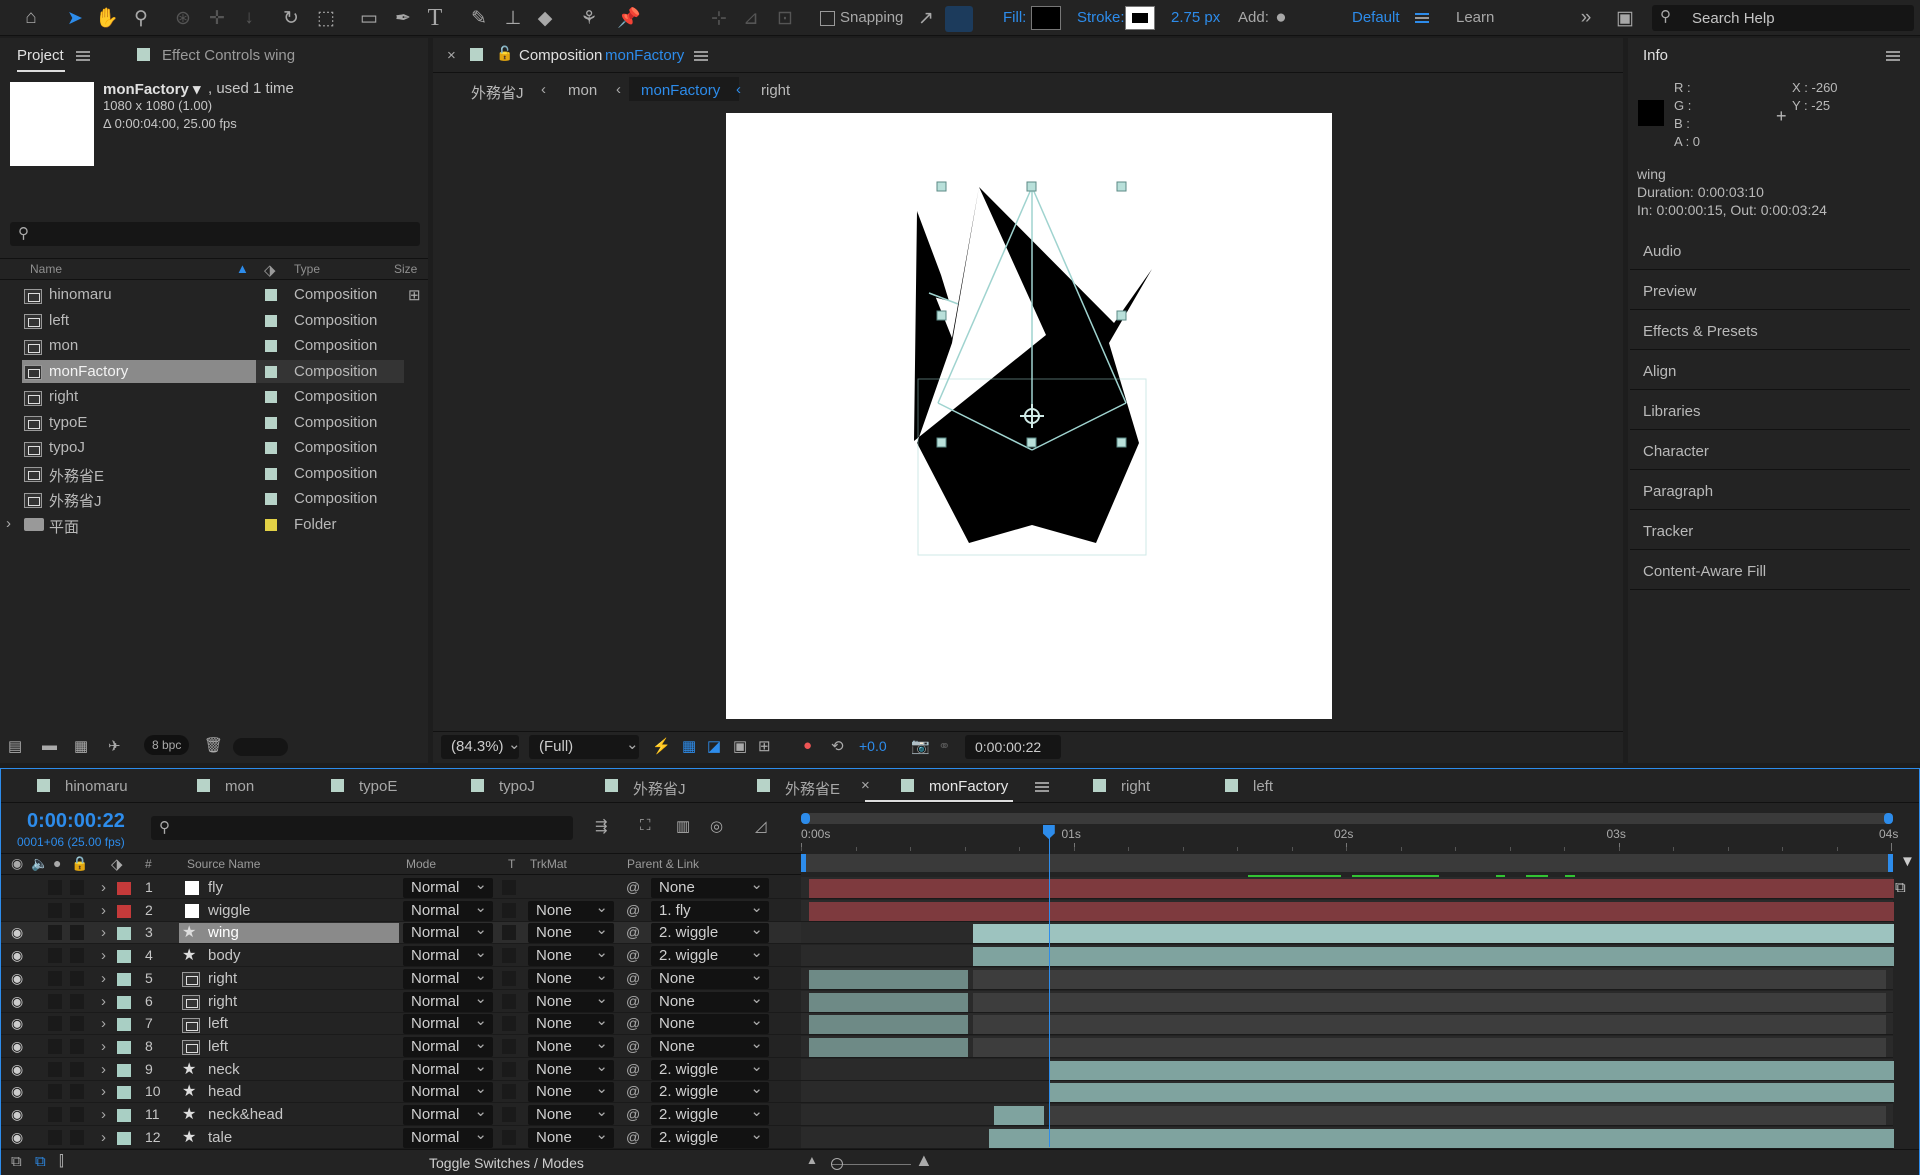  Describe the element at coordinates (751, 18) in the screenshot. I see `world-axis-icon: ⊿` at that location.